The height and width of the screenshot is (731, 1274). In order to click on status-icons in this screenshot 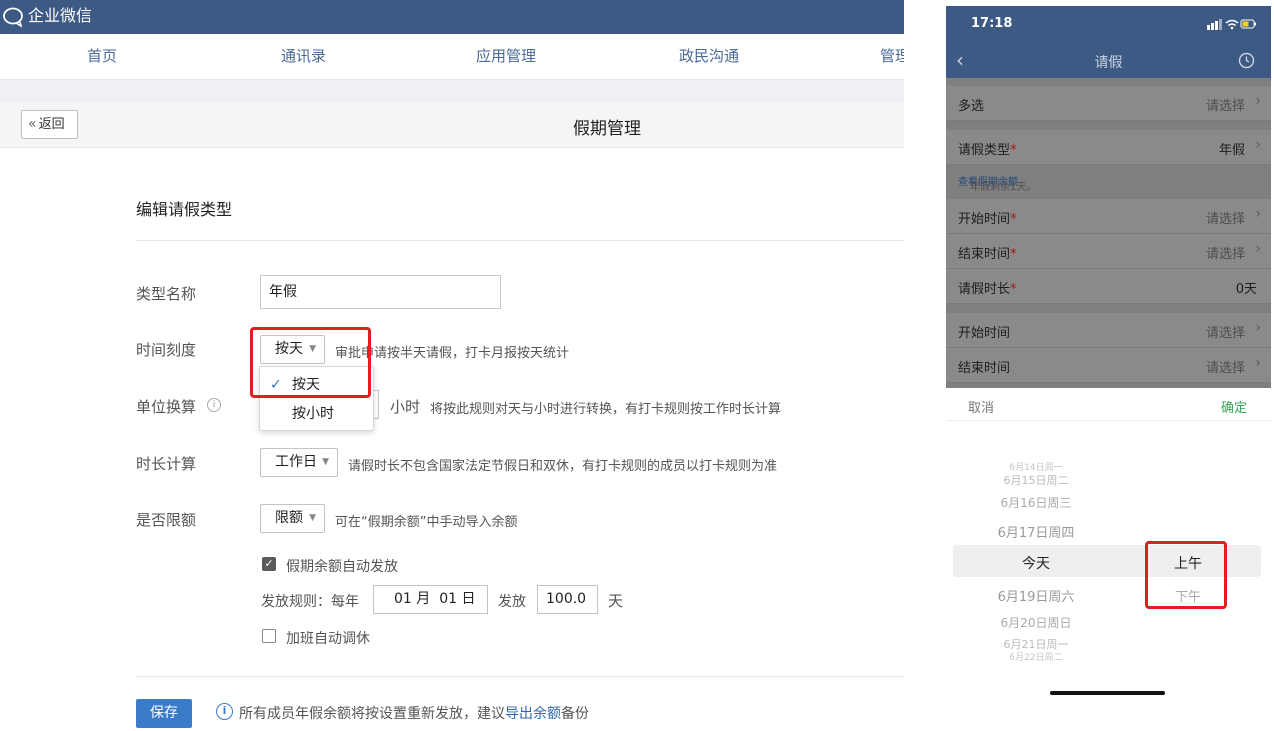, I will do `click(1231, 24)`.